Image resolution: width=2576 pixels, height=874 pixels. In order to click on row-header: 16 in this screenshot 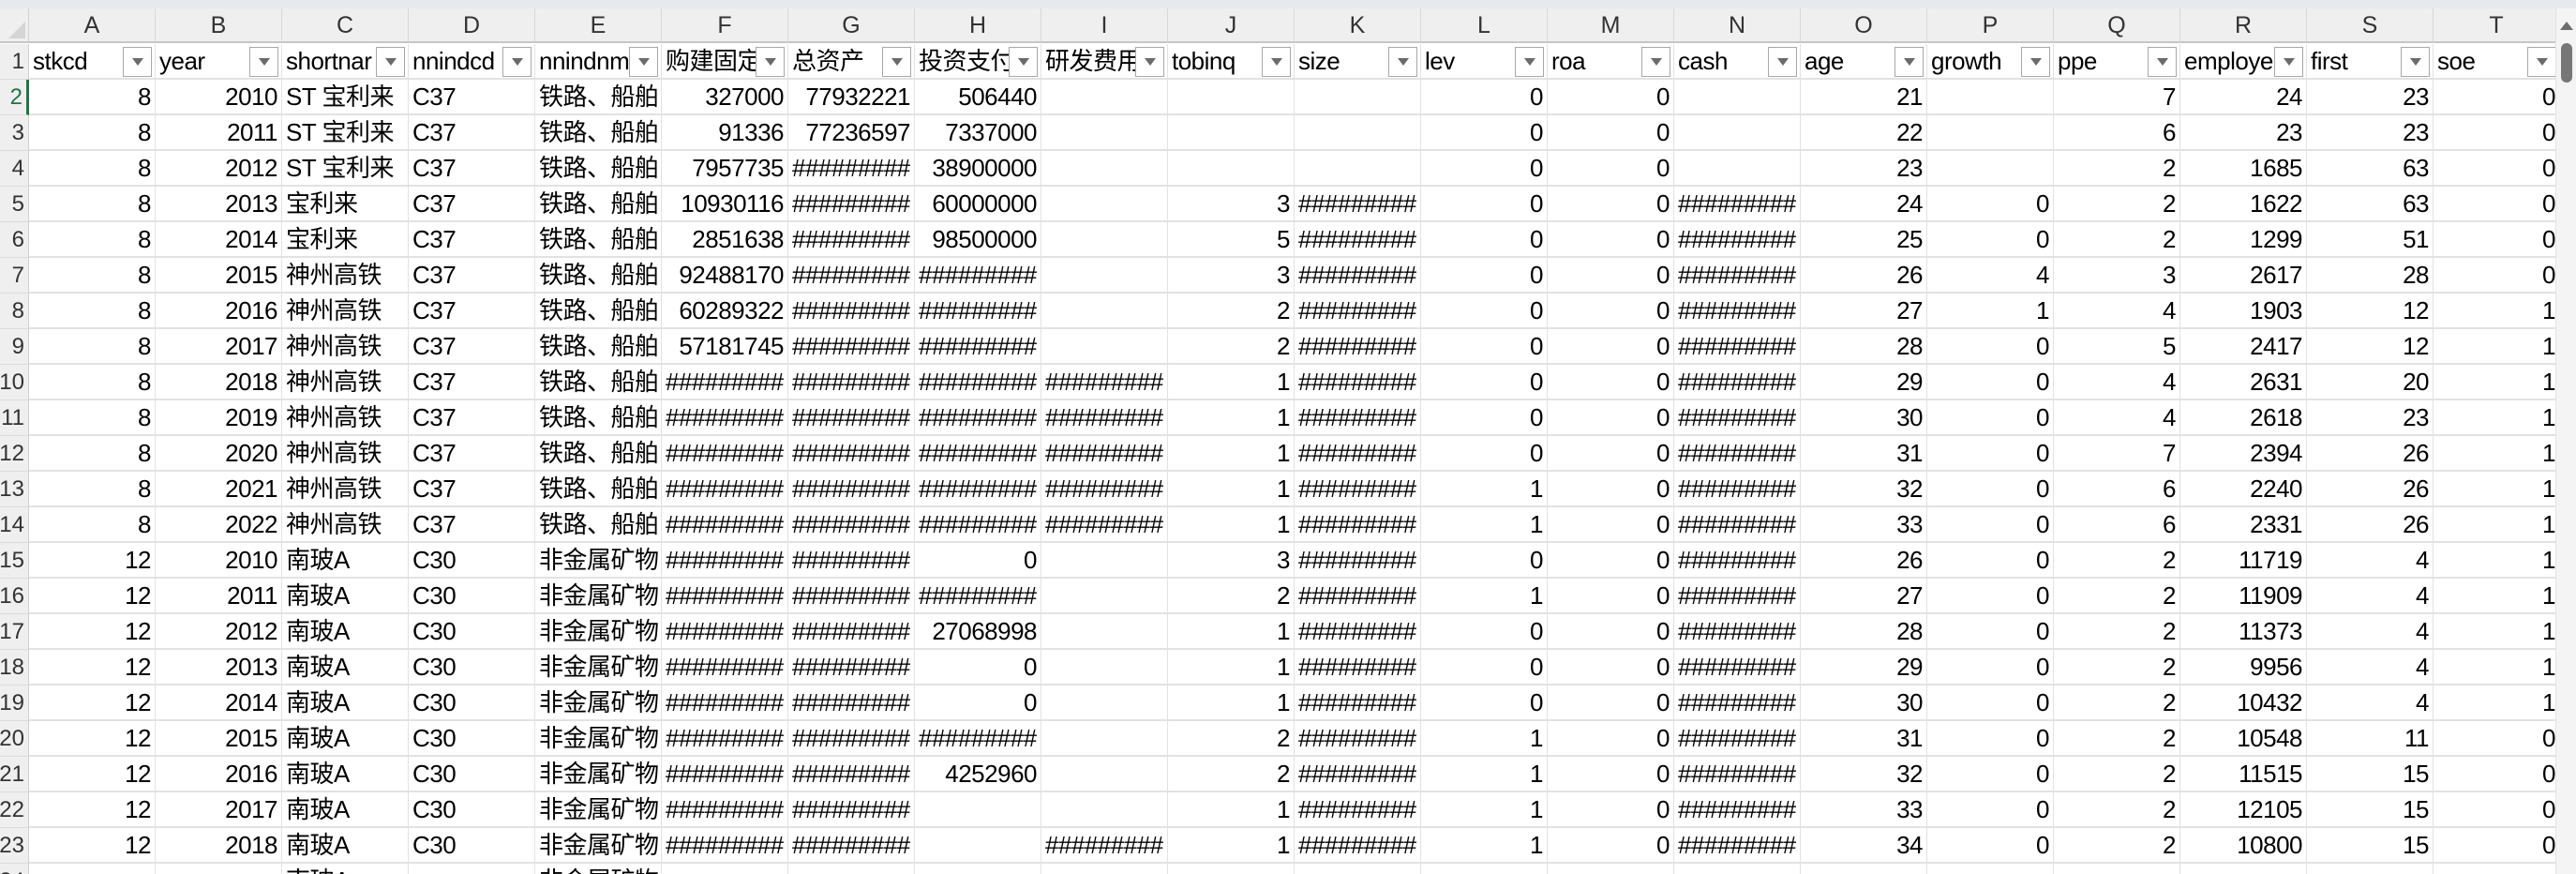, I will do `click(14, 596)`.